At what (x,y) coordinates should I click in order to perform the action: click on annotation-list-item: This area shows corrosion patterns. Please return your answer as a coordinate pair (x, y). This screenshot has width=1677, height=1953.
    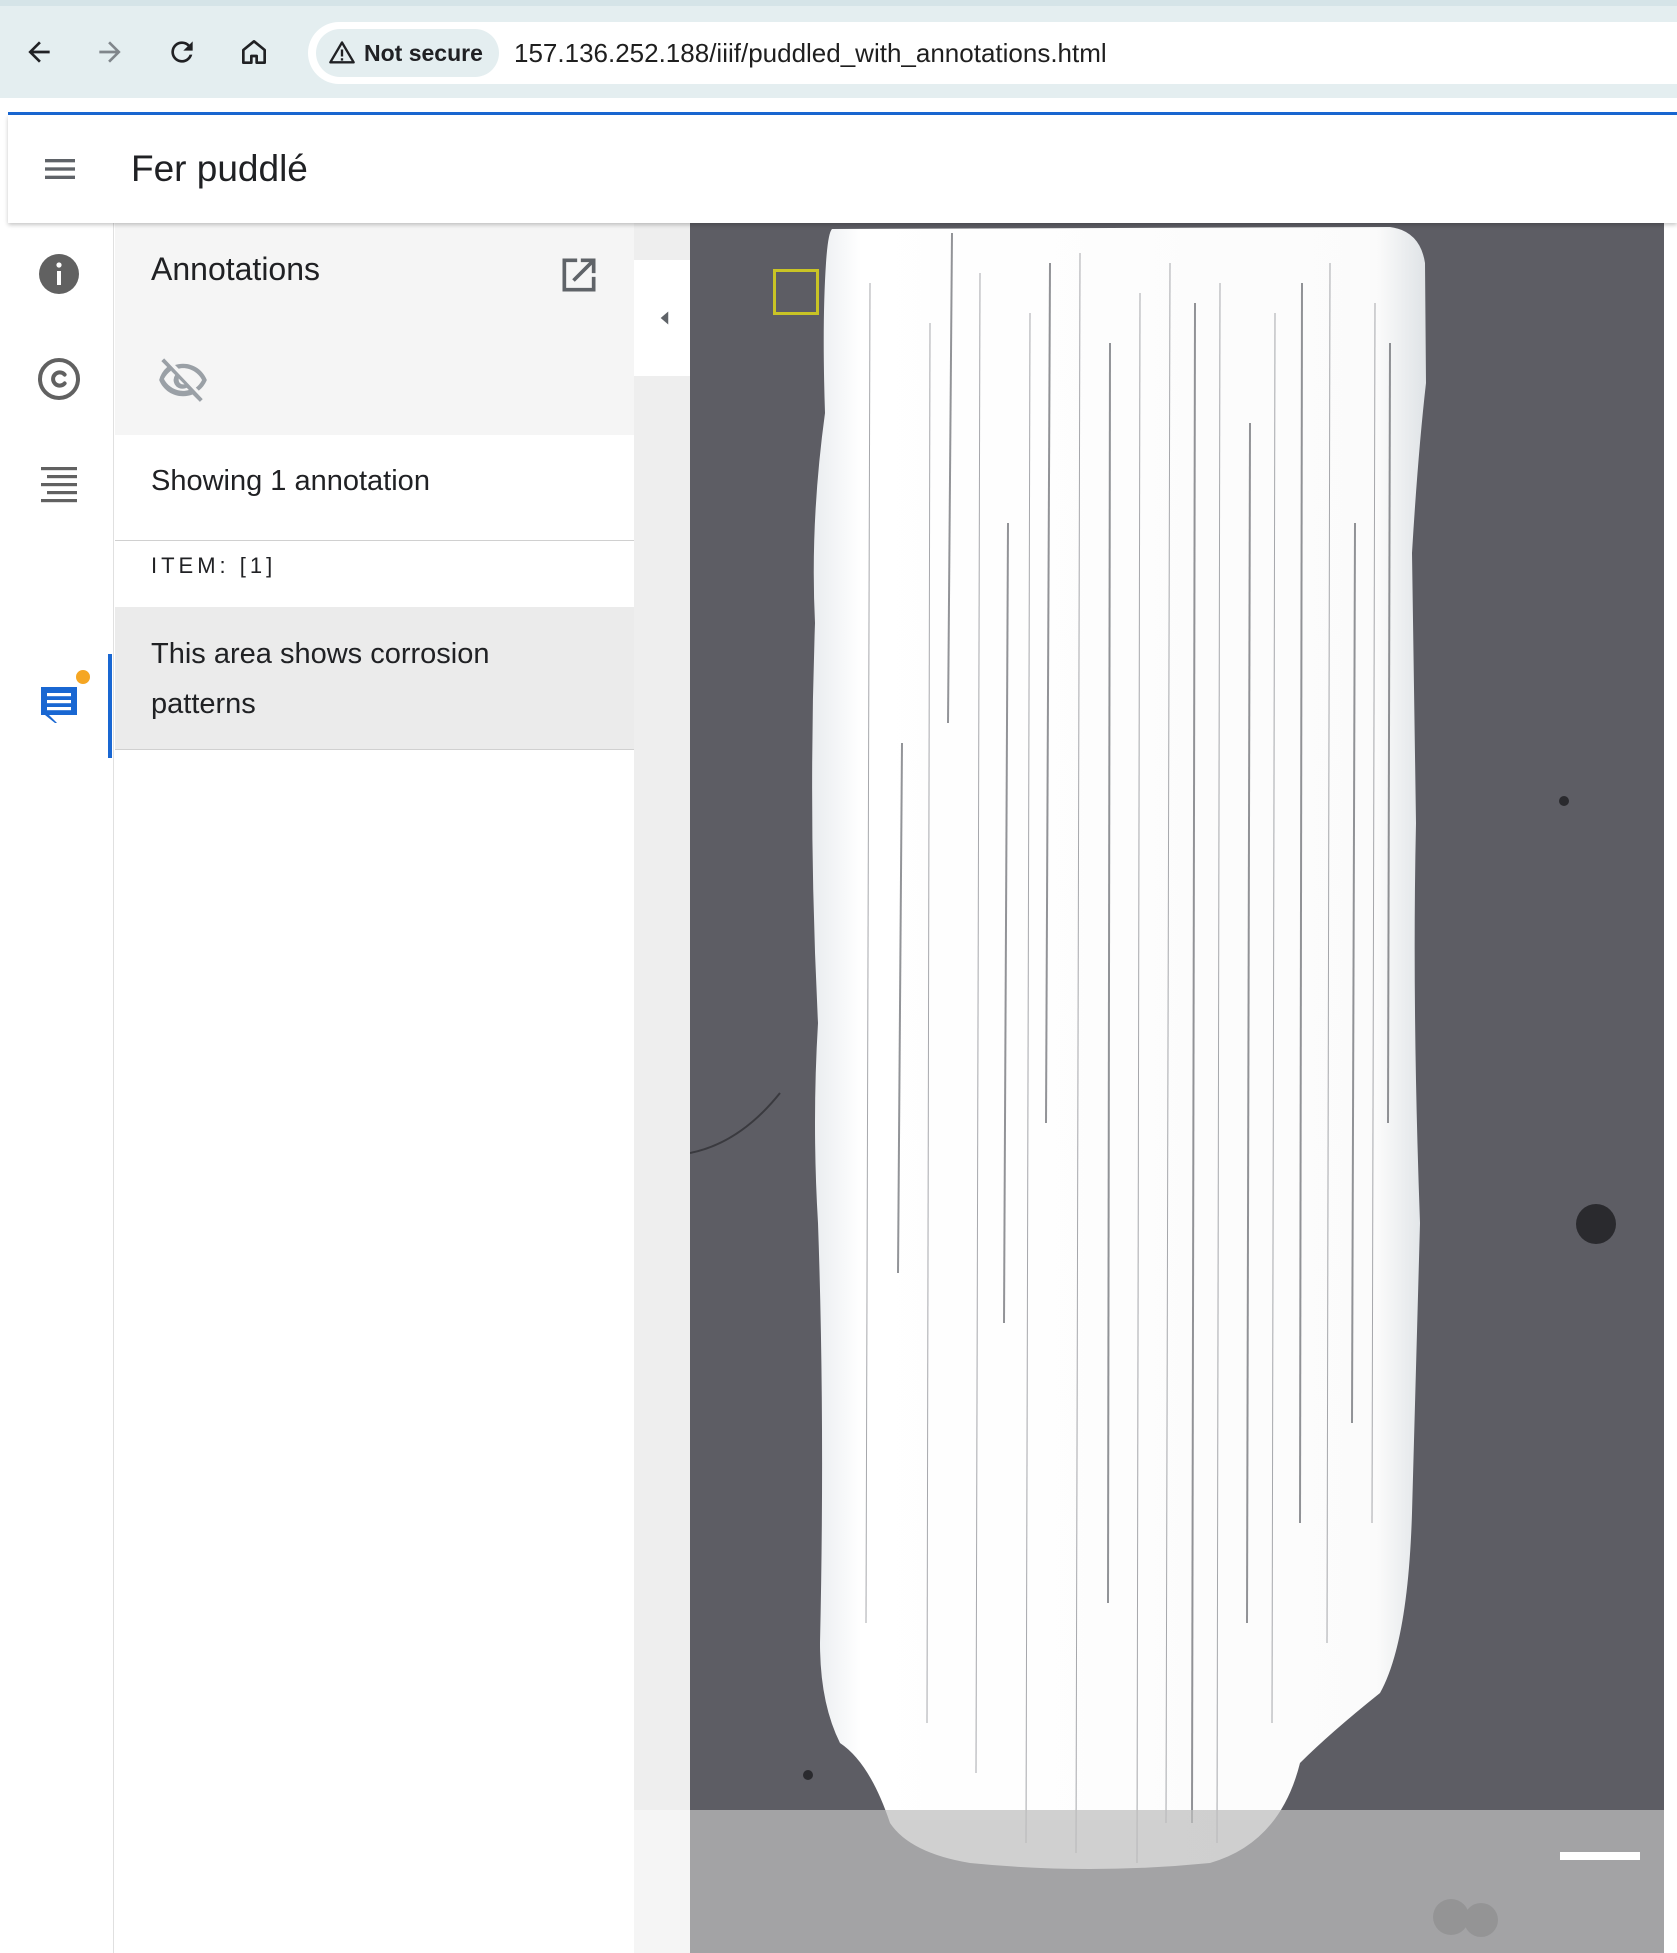
    Looking at the image, I should click on (374, 678).